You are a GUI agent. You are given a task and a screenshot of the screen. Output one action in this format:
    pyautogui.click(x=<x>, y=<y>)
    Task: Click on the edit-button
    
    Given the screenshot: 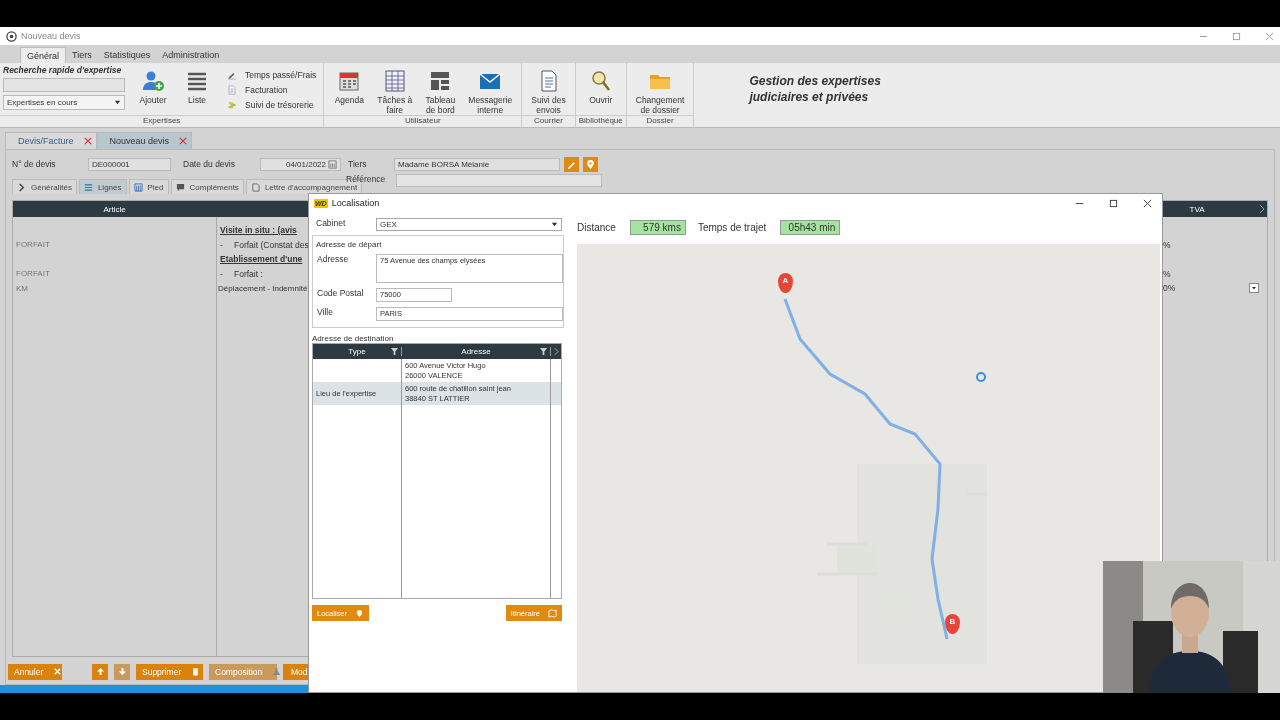 What is the action you would take?
    pyautogui.click(x=571, y=164)
    